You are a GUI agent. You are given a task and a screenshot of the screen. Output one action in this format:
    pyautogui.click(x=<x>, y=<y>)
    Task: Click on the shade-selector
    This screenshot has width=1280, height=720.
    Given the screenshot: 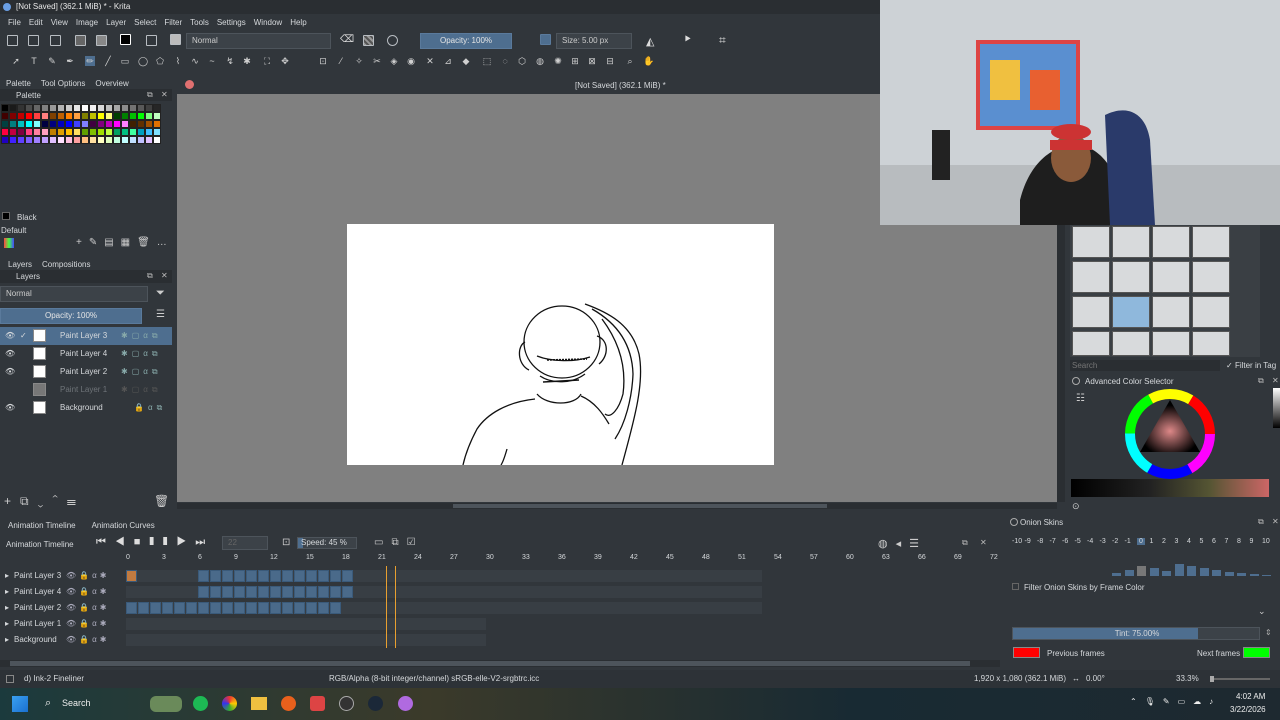 What is the action you would take?
    pyautogui.click(x=1170, y=488)
    